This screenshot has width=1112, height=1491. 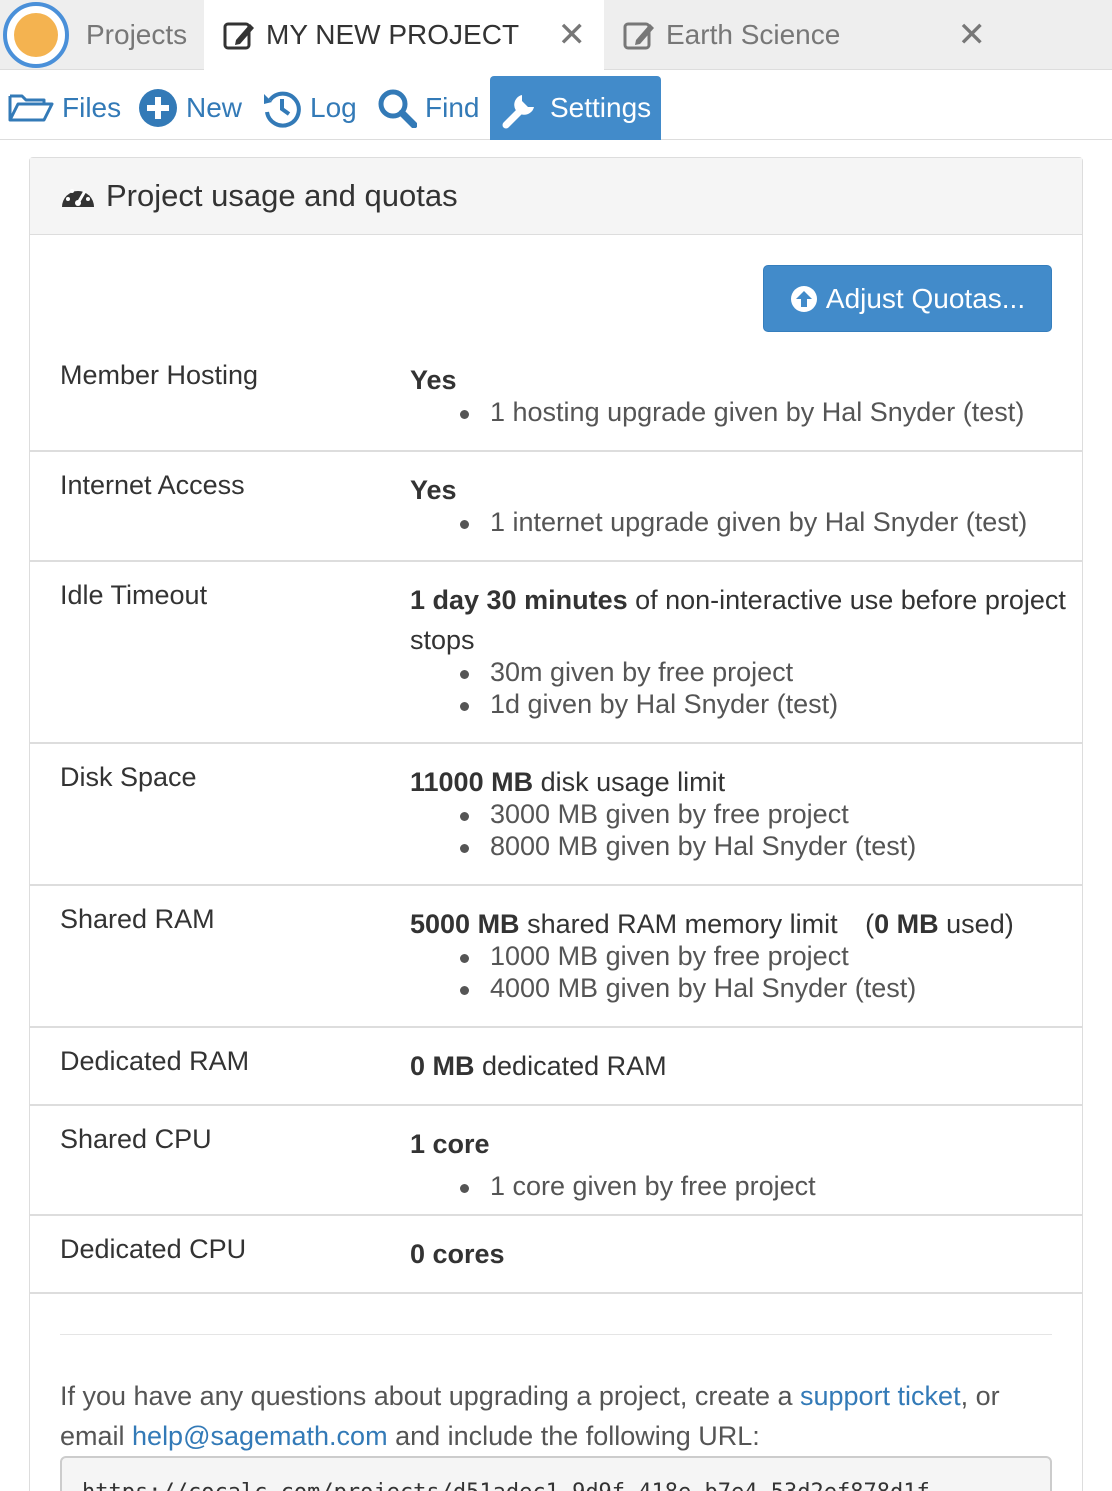 I want to click on quota-value: 0 MB dedicated RAM, so click(x=740, y=1066).